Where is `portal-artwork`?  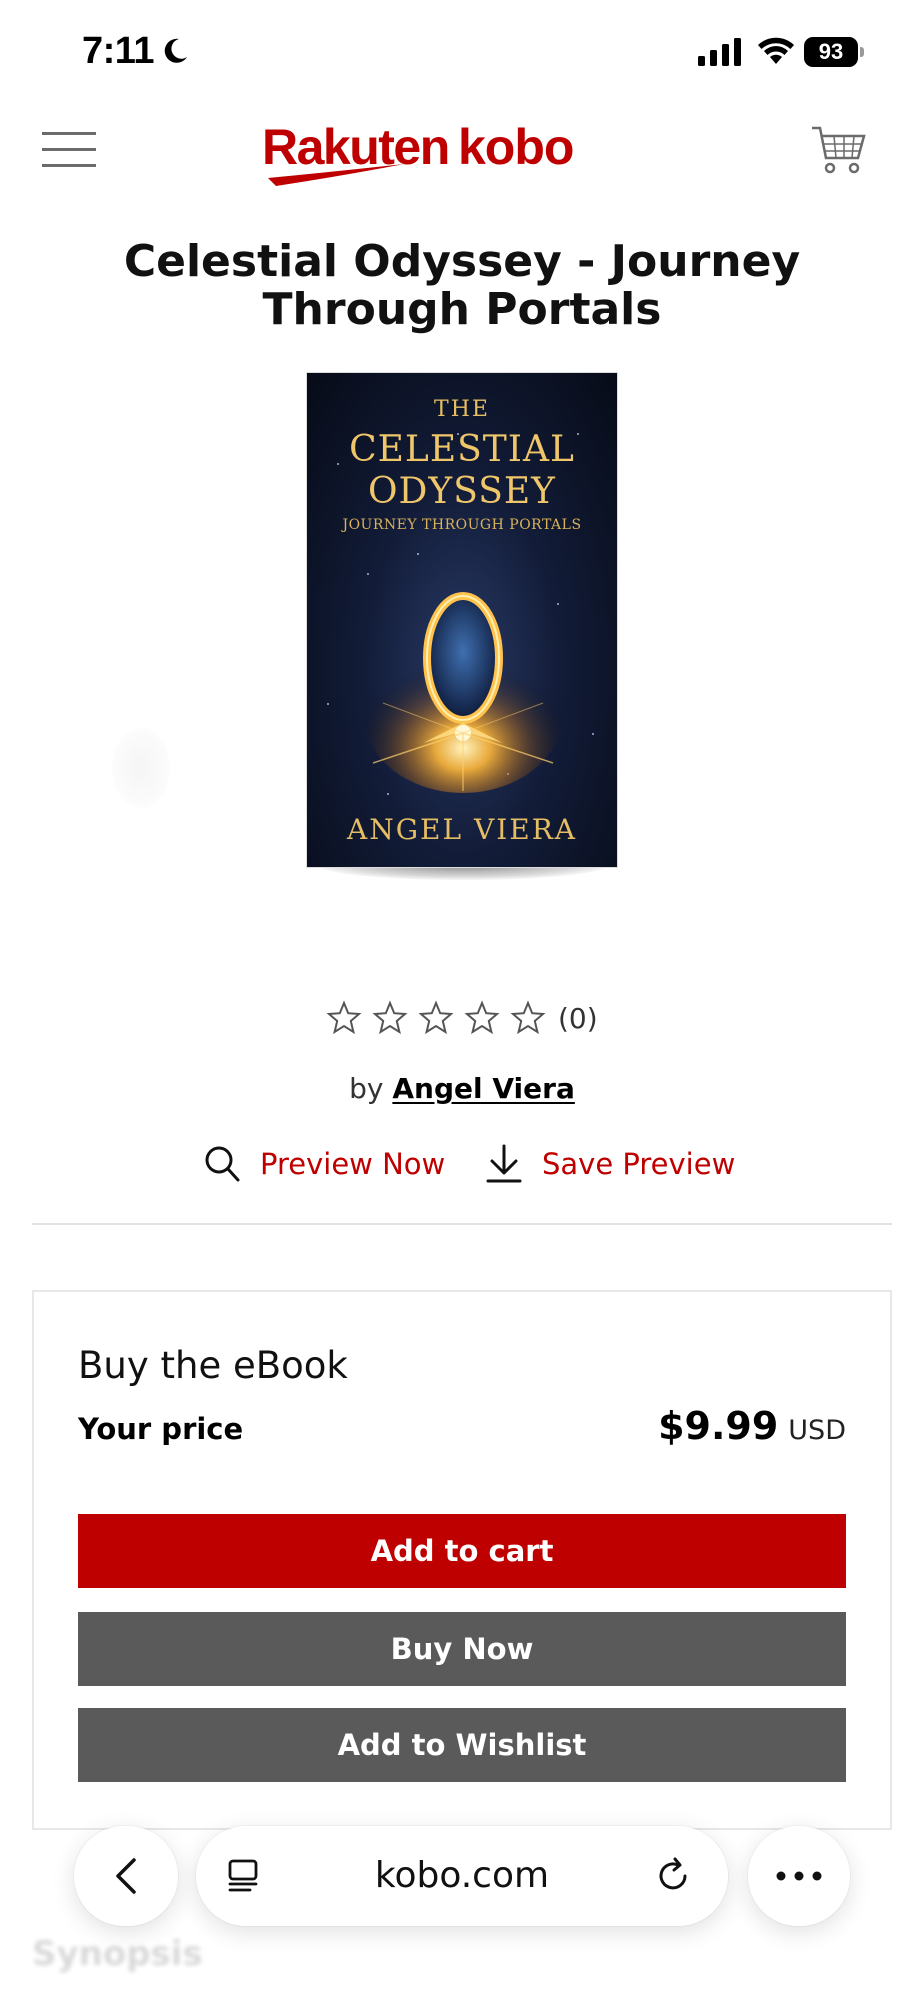 portal-artwork is located at coordinates (463, 692).